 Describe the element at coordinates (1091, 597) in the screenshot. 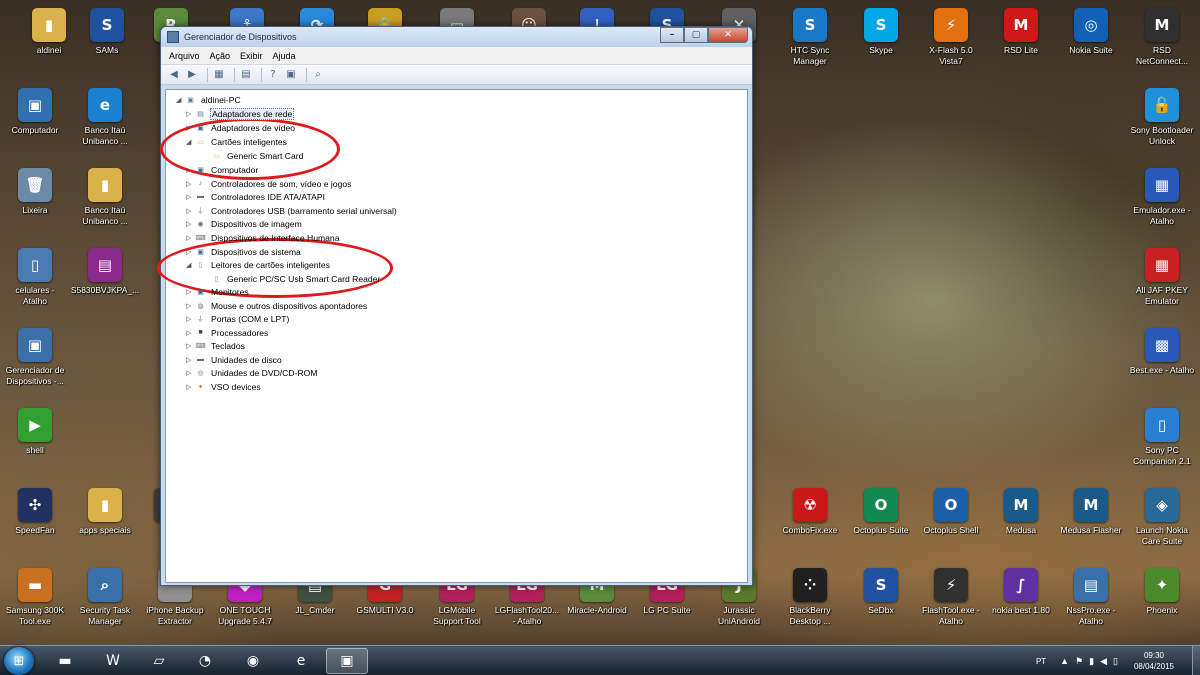

I see `desktop-icon: ▤ NssPro.exe - Atalho` at that location.